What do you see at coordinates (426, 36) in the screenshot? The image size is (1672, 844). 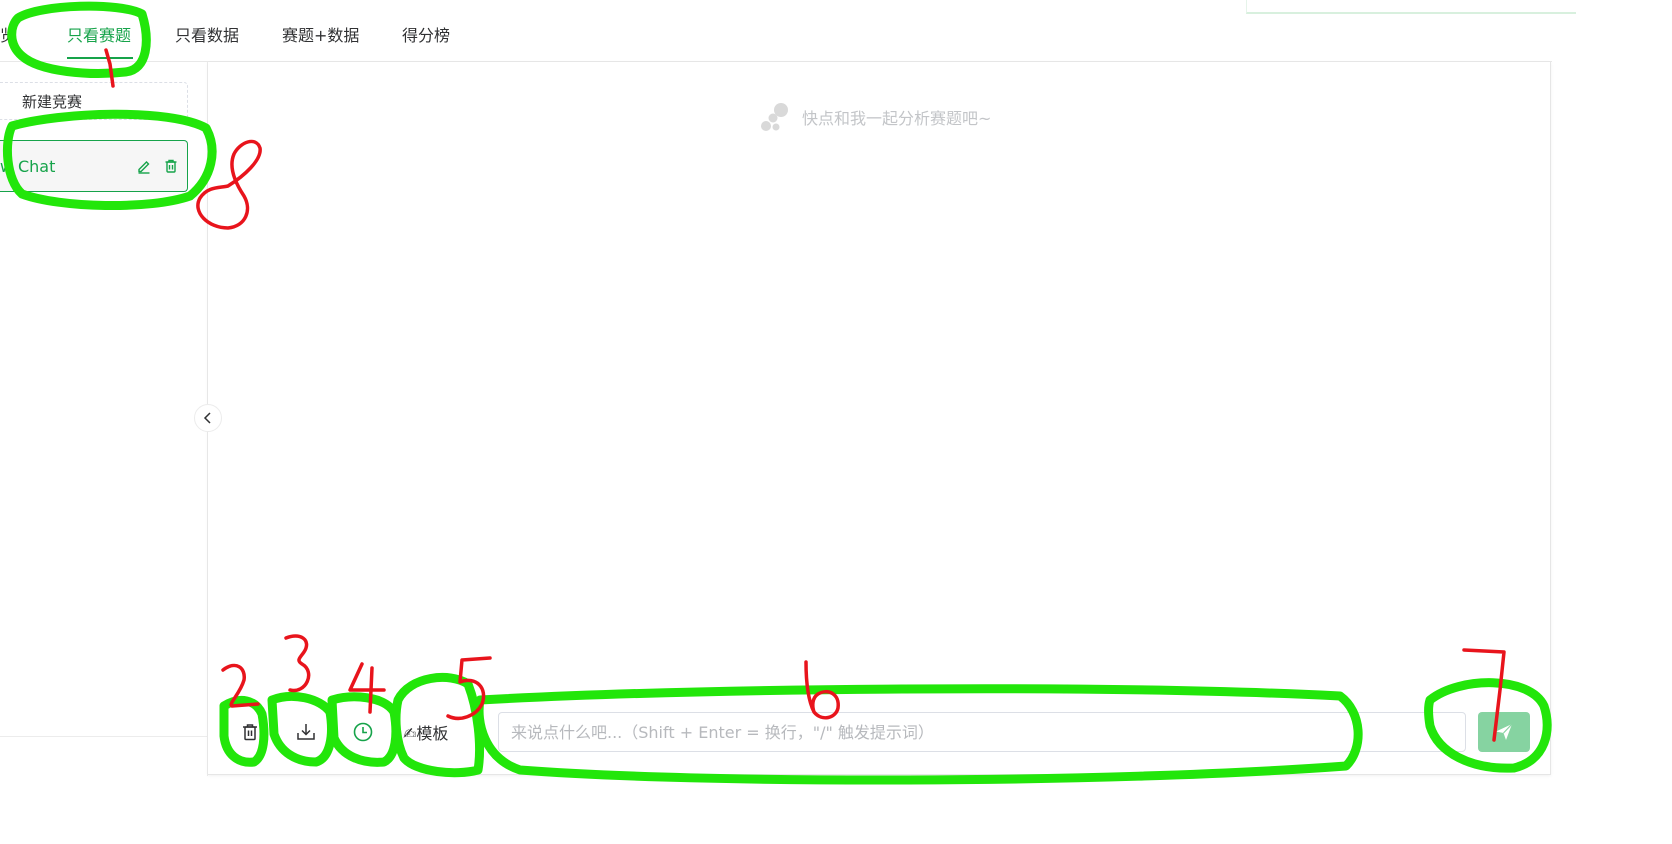 I see `tab-leaderboard: 得分榜` at bounding box center [426, 36].